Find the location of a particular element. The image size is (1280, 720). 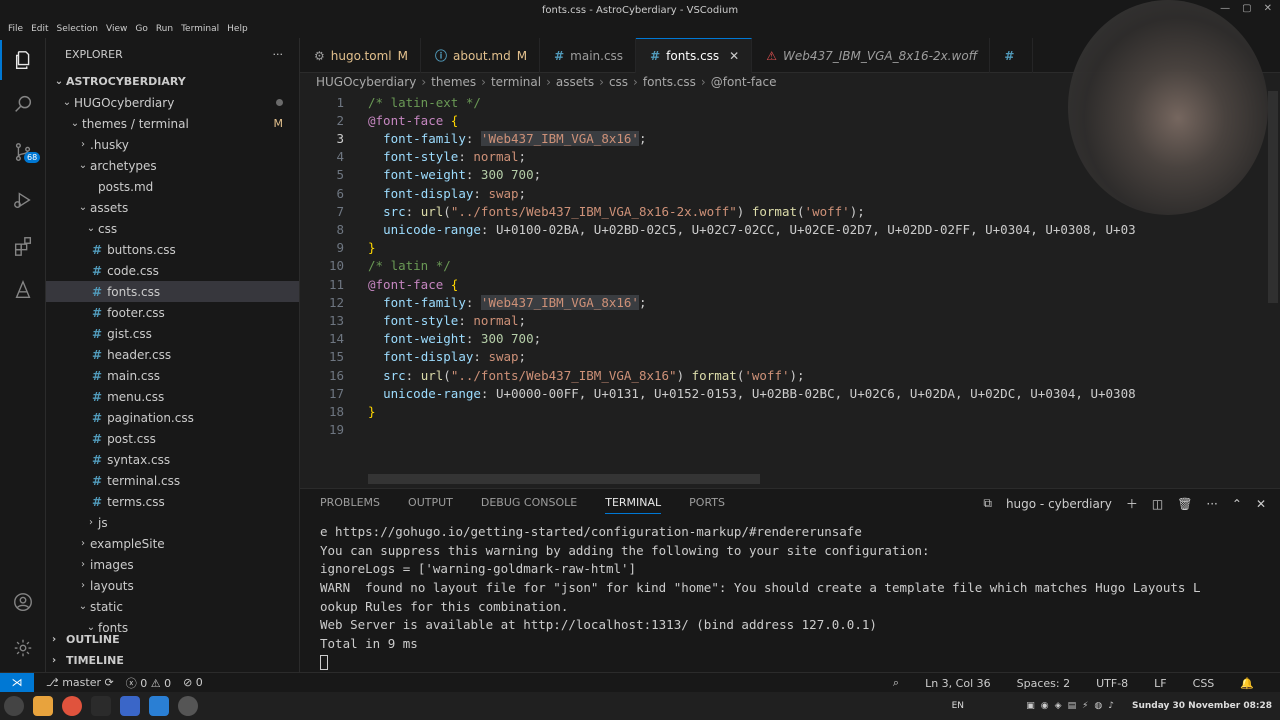

notifications-icon: 🔔 is located at coordinates (1247, 683).